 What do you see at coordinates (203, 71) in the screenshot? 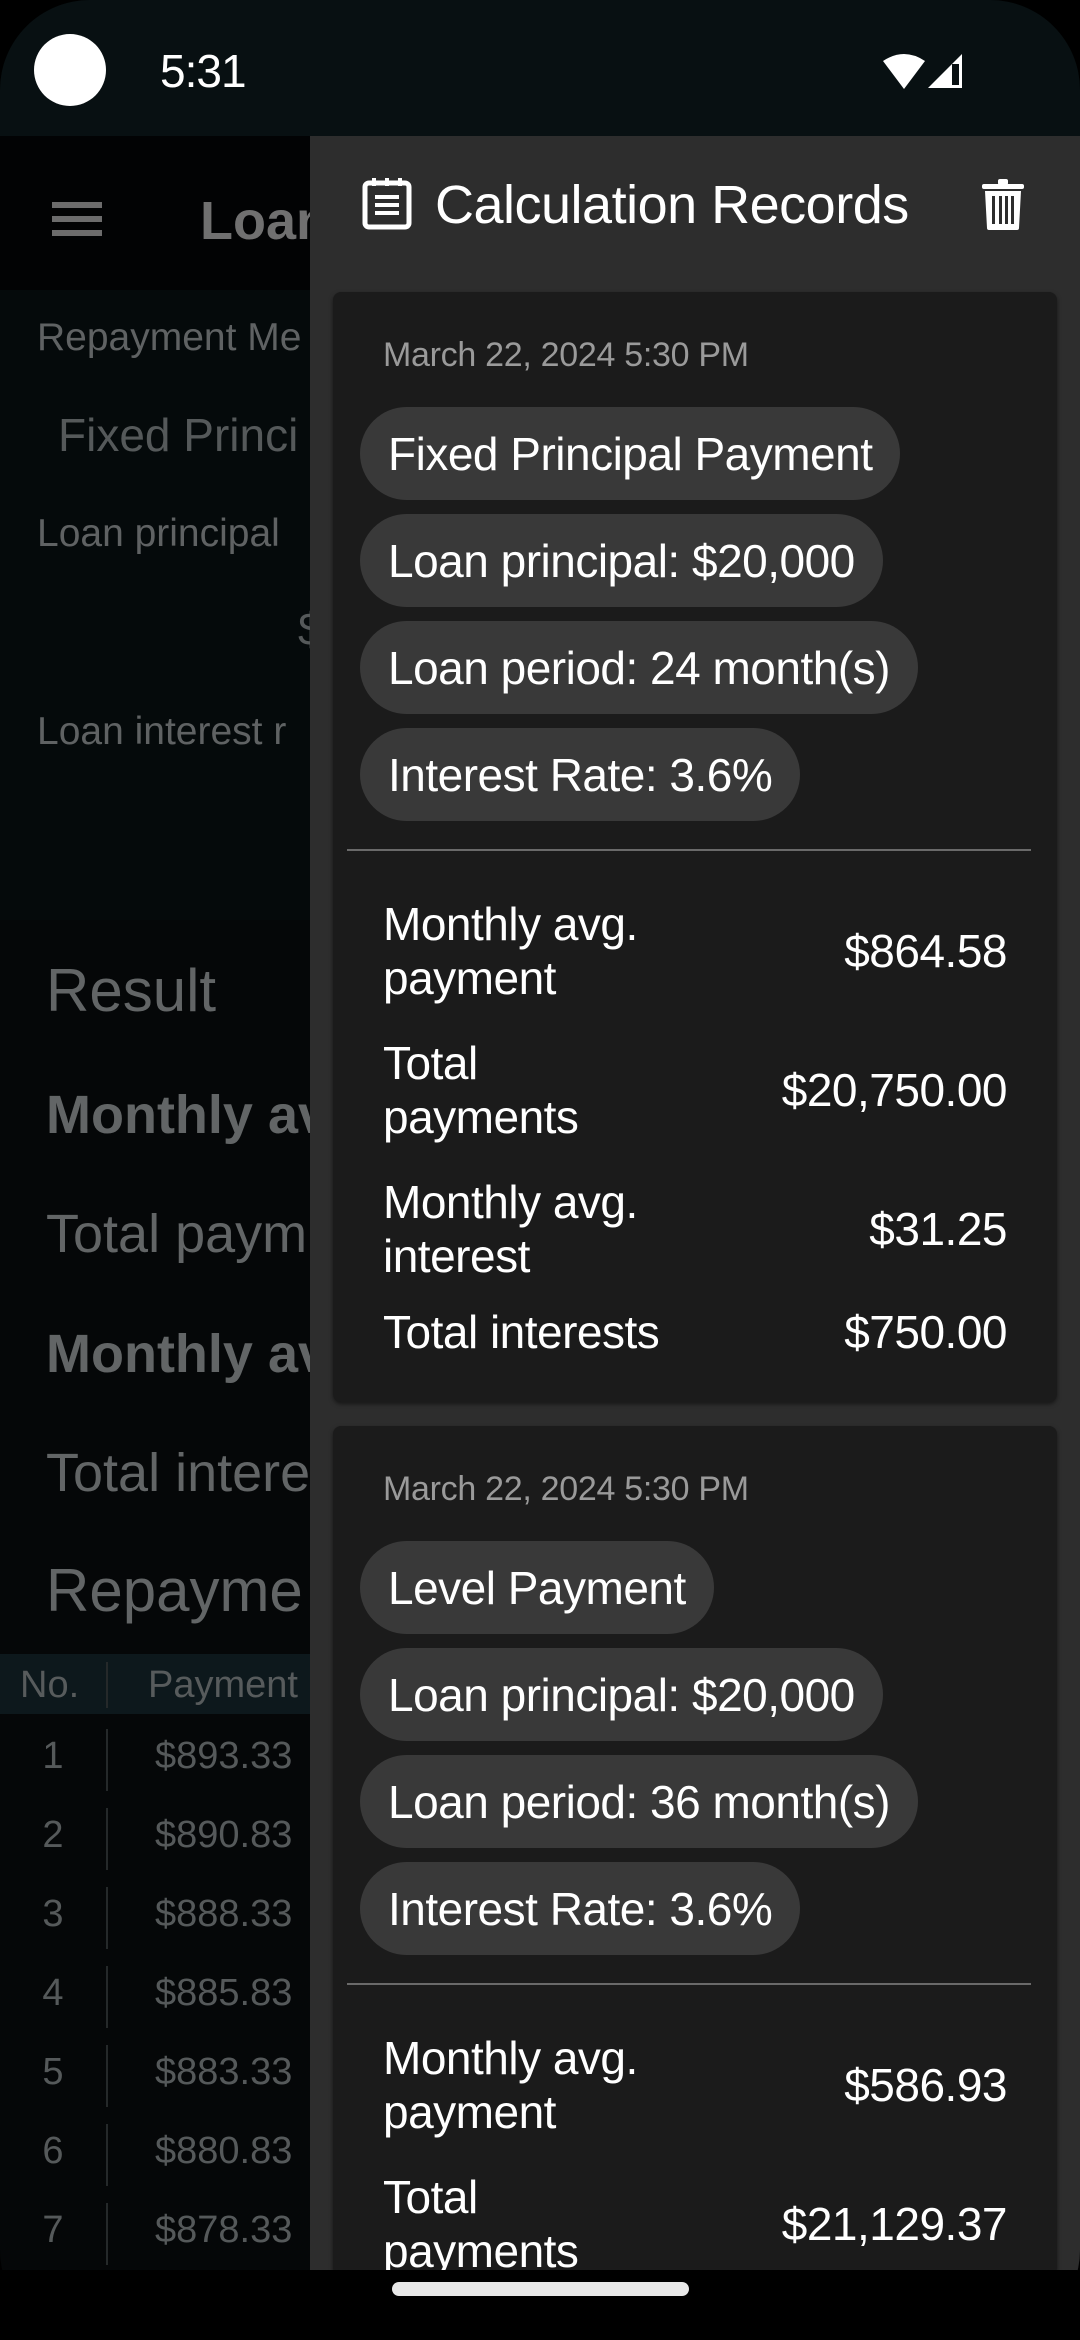
I see `status-time: 5:31` at bounding box center [203, 71].